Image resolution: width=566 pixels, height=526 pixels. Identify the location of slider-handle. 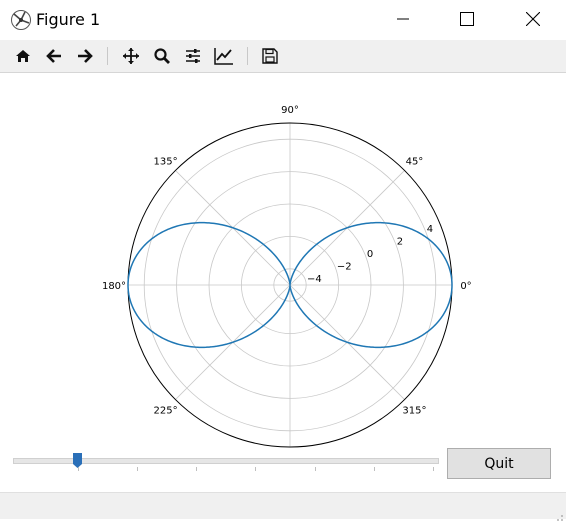
(77, 460).